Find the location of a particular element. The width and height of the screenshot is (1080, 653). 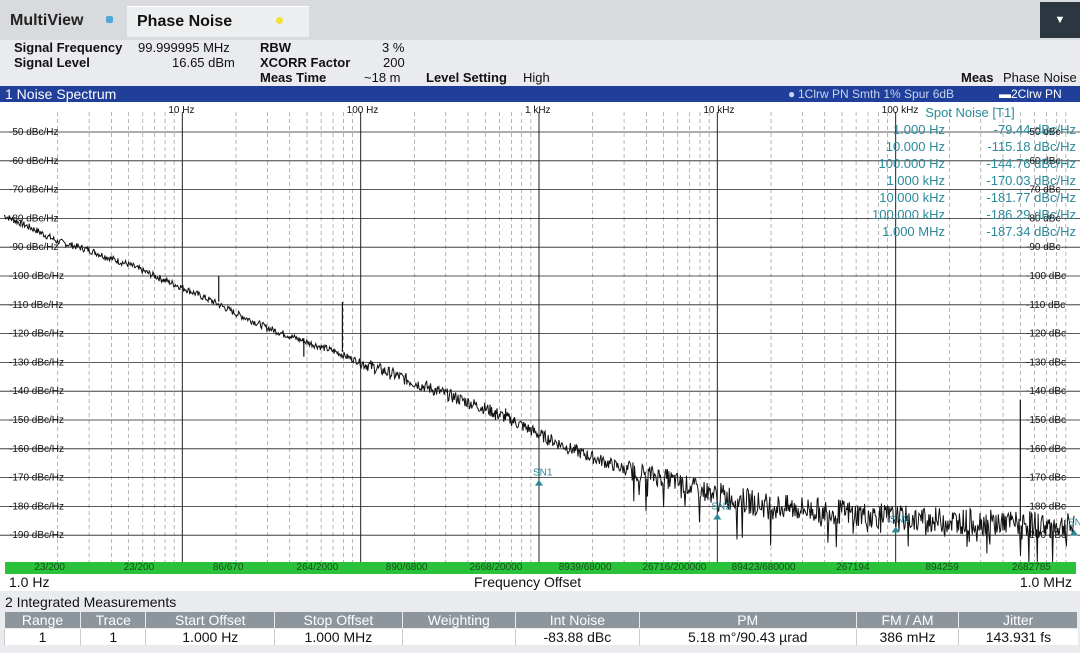

spot-noise-row: 1.000 MHz -187.34 dBc/Hz is located at coordinates (970, 231).